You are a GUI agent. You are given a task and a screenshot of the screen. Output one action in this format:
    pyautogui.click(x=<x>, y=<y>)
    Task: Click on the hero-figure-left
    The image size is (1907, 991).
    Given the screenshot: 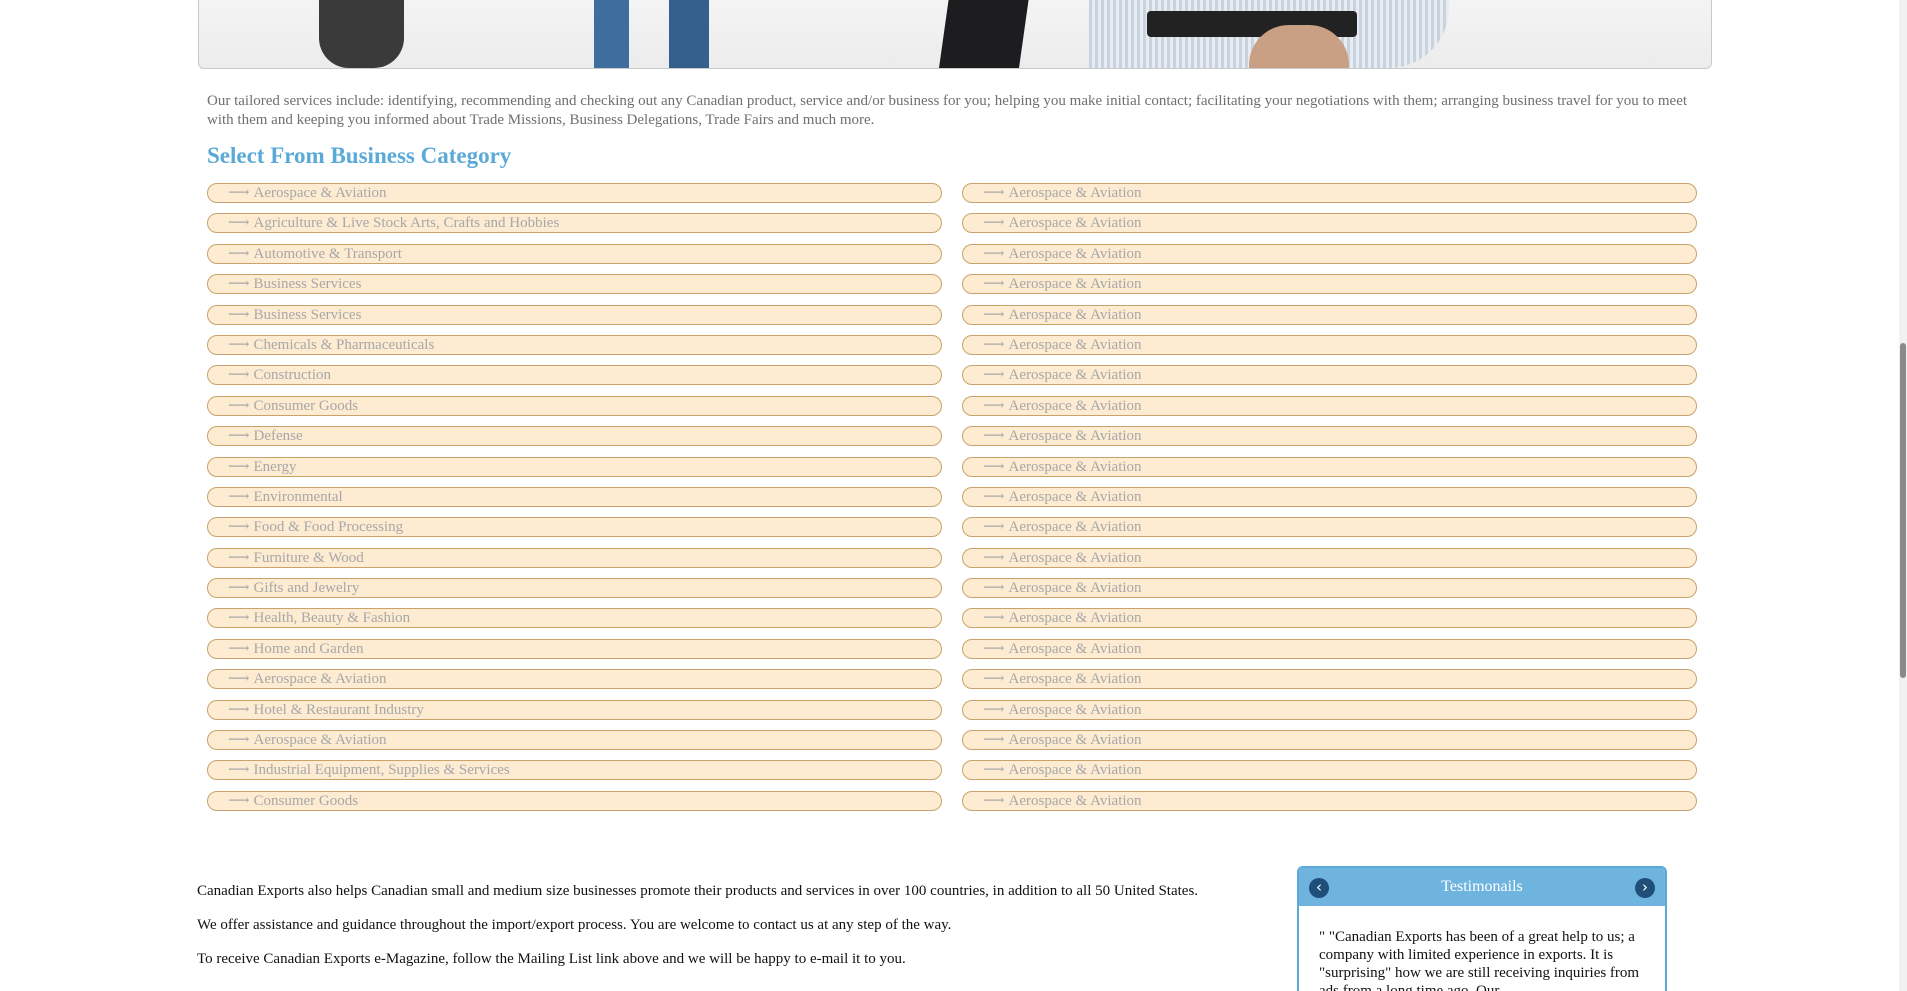 What is the action you would take?
    pyautogui.click(x=361, y=34)
    